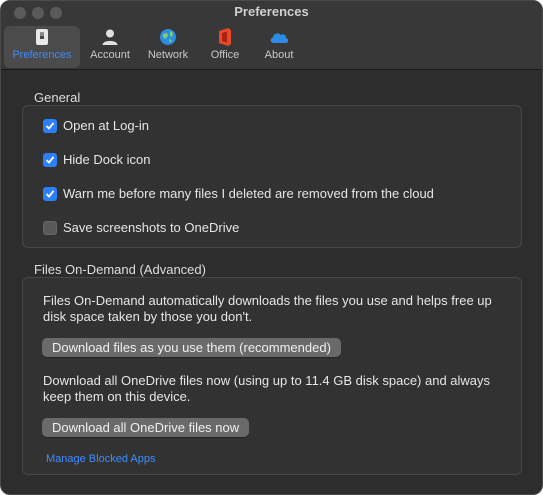 This screenshot has height=495, width=543. Describe the element at coordinates (279, 55) in the screenshot. I see `tab-about-label: About` at that location.